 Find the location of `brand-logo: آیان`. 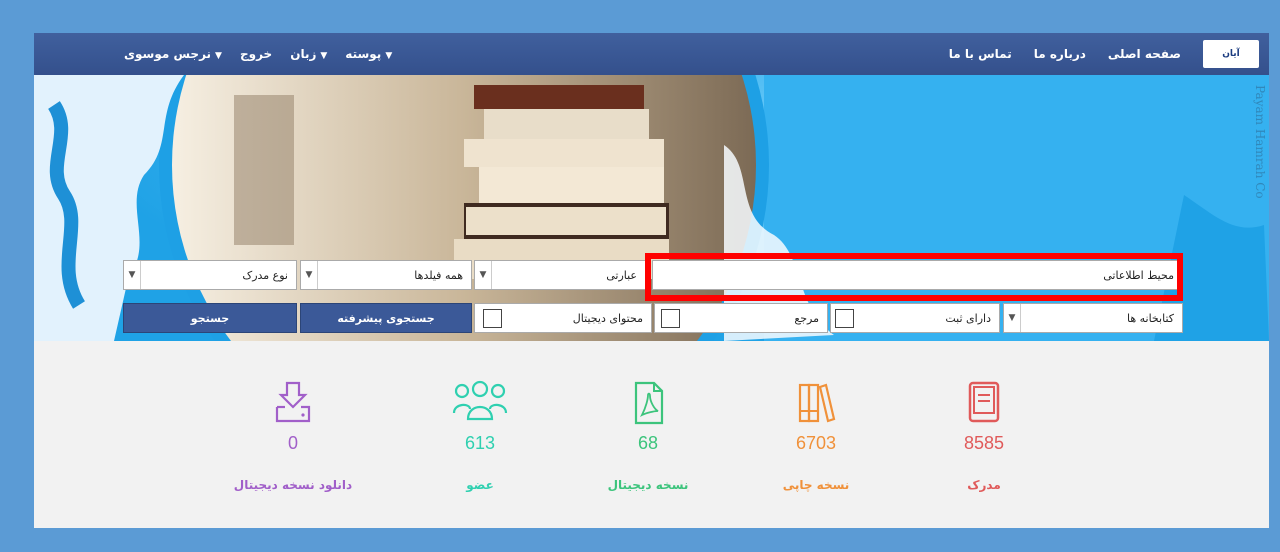

brand-logo: آیان is located at coordinates (1231, 54).